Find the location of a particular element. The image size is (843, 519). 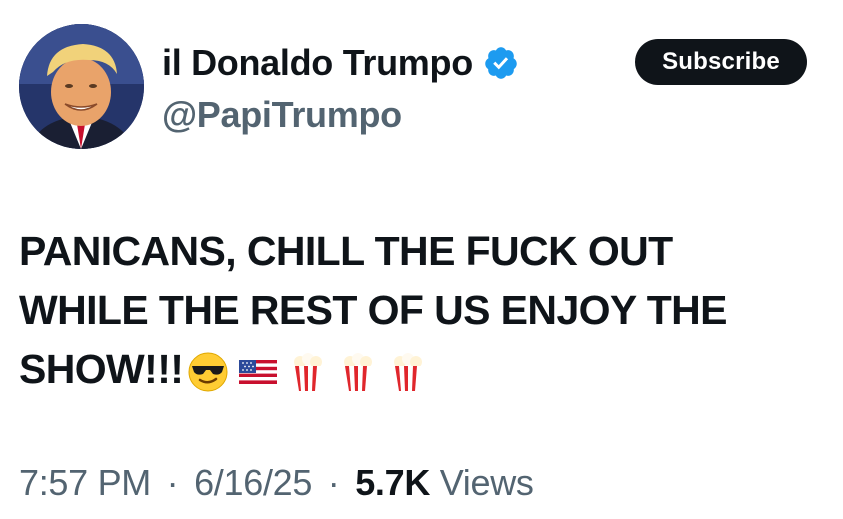

emoji-row is located at coordinates (312, 372).